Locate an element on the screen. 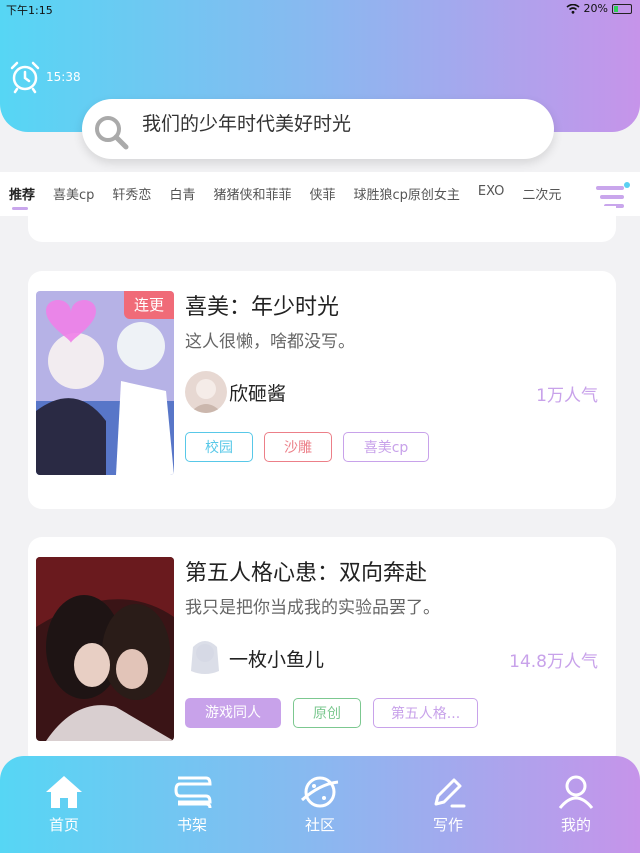  nav-label: 我的 is located at coordinates (575, 825).